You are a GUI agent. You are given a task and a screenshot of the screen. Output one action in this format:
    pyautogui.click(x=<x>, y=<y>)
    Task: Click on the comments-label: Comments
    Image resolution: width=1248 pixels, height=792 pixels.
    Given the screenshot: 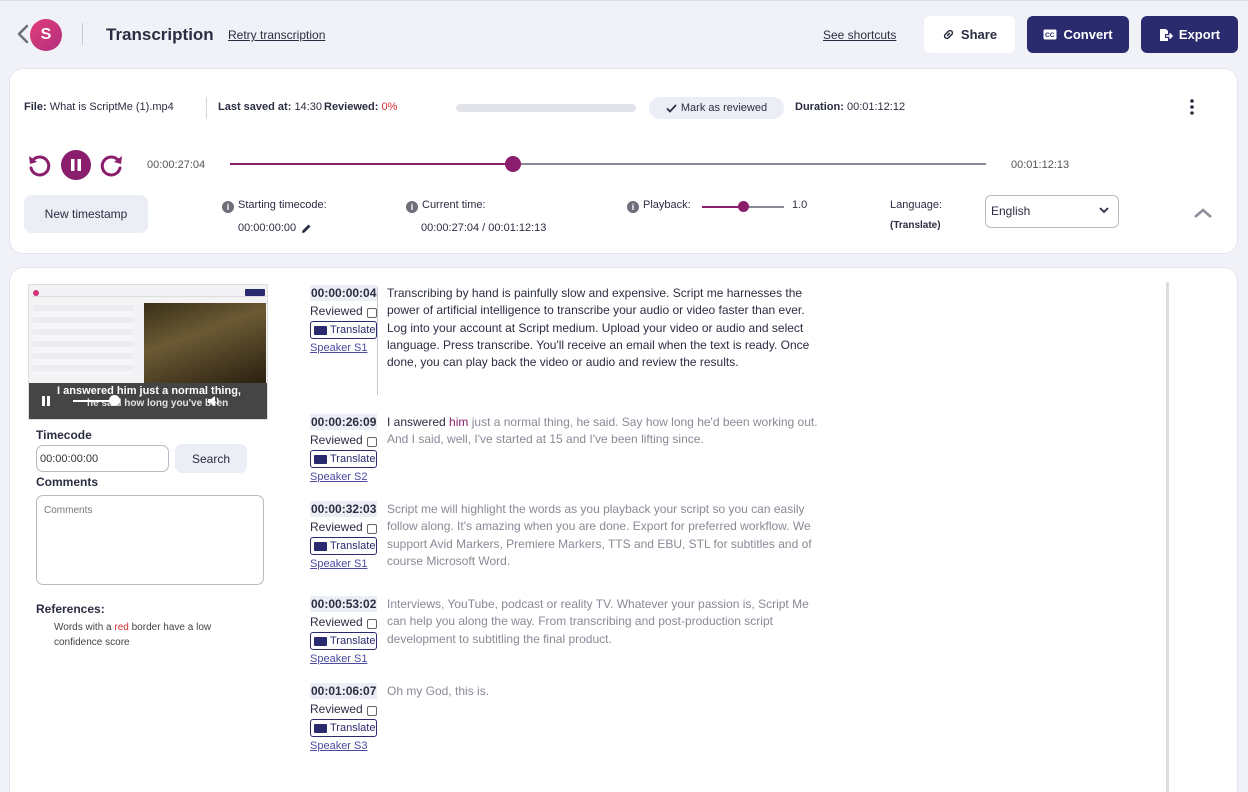 What is the action you would take?
    pyautogui.click(x=67, y=482)
    